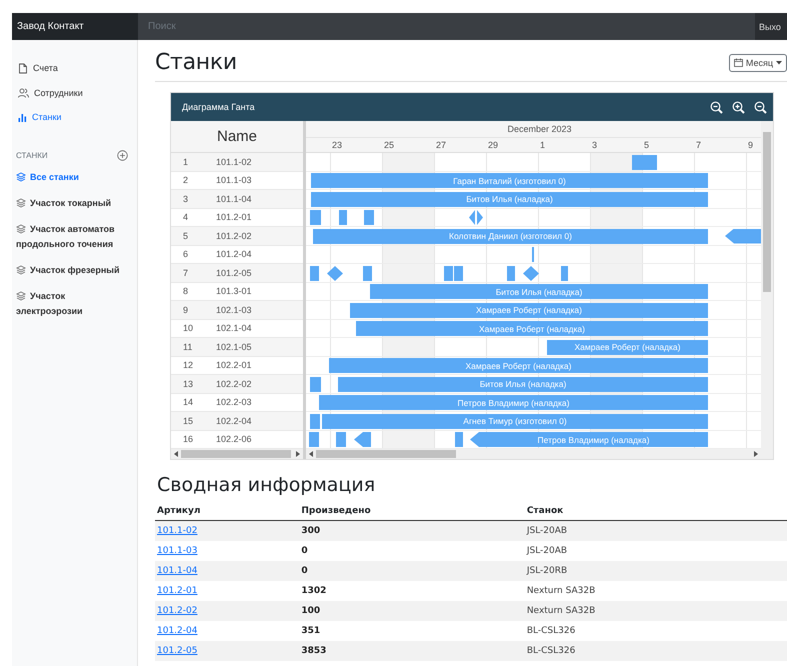 The image size is (787, 666). What do you see at coordinates (75, 26) in the screenshot?
I see `brand-title: Завод Контакт` at bounding box center [75, 26].